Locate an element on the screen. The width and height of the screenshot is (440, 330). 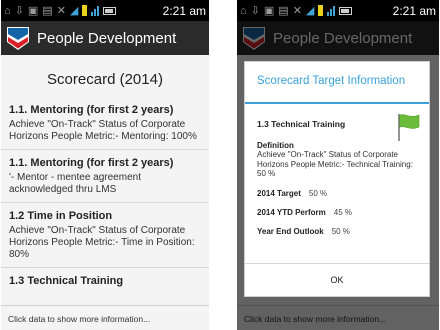
app-title: People Development is located at coordinates (107, 38).